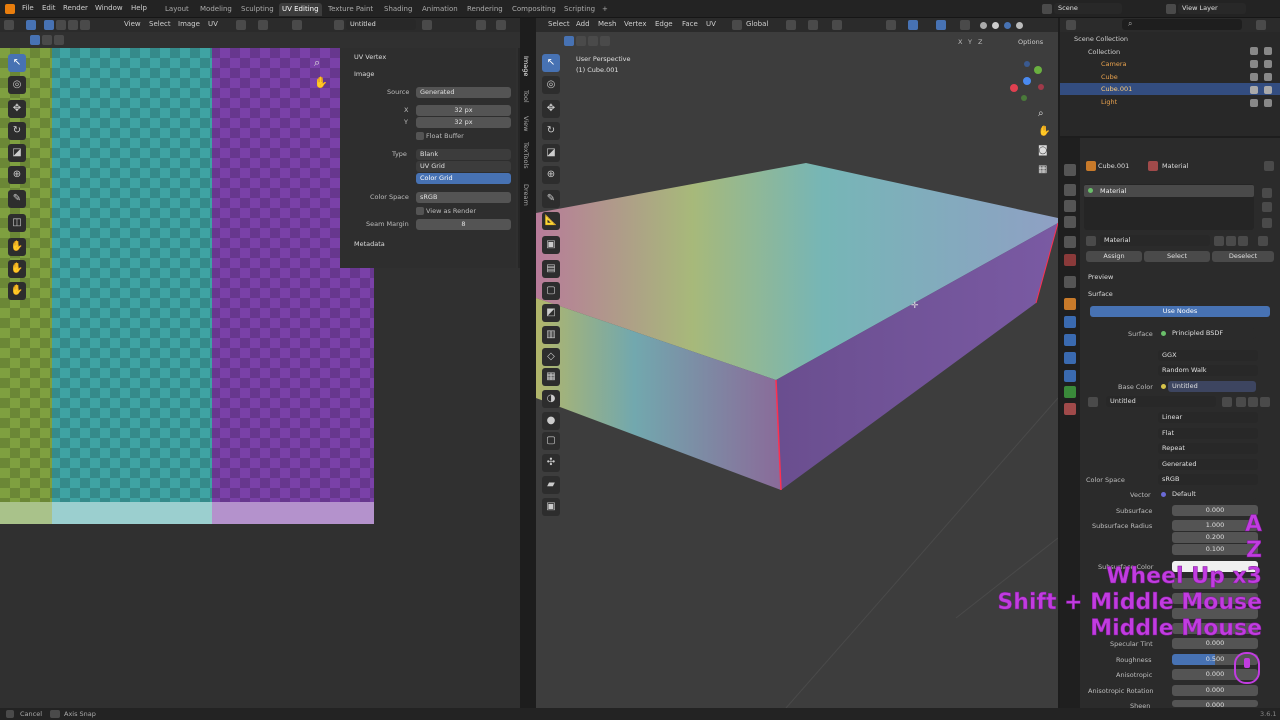 This screenshot has height=720, width=1280. I want to click on vp-bevel-tool-icon: ◩, so click(551, 313).